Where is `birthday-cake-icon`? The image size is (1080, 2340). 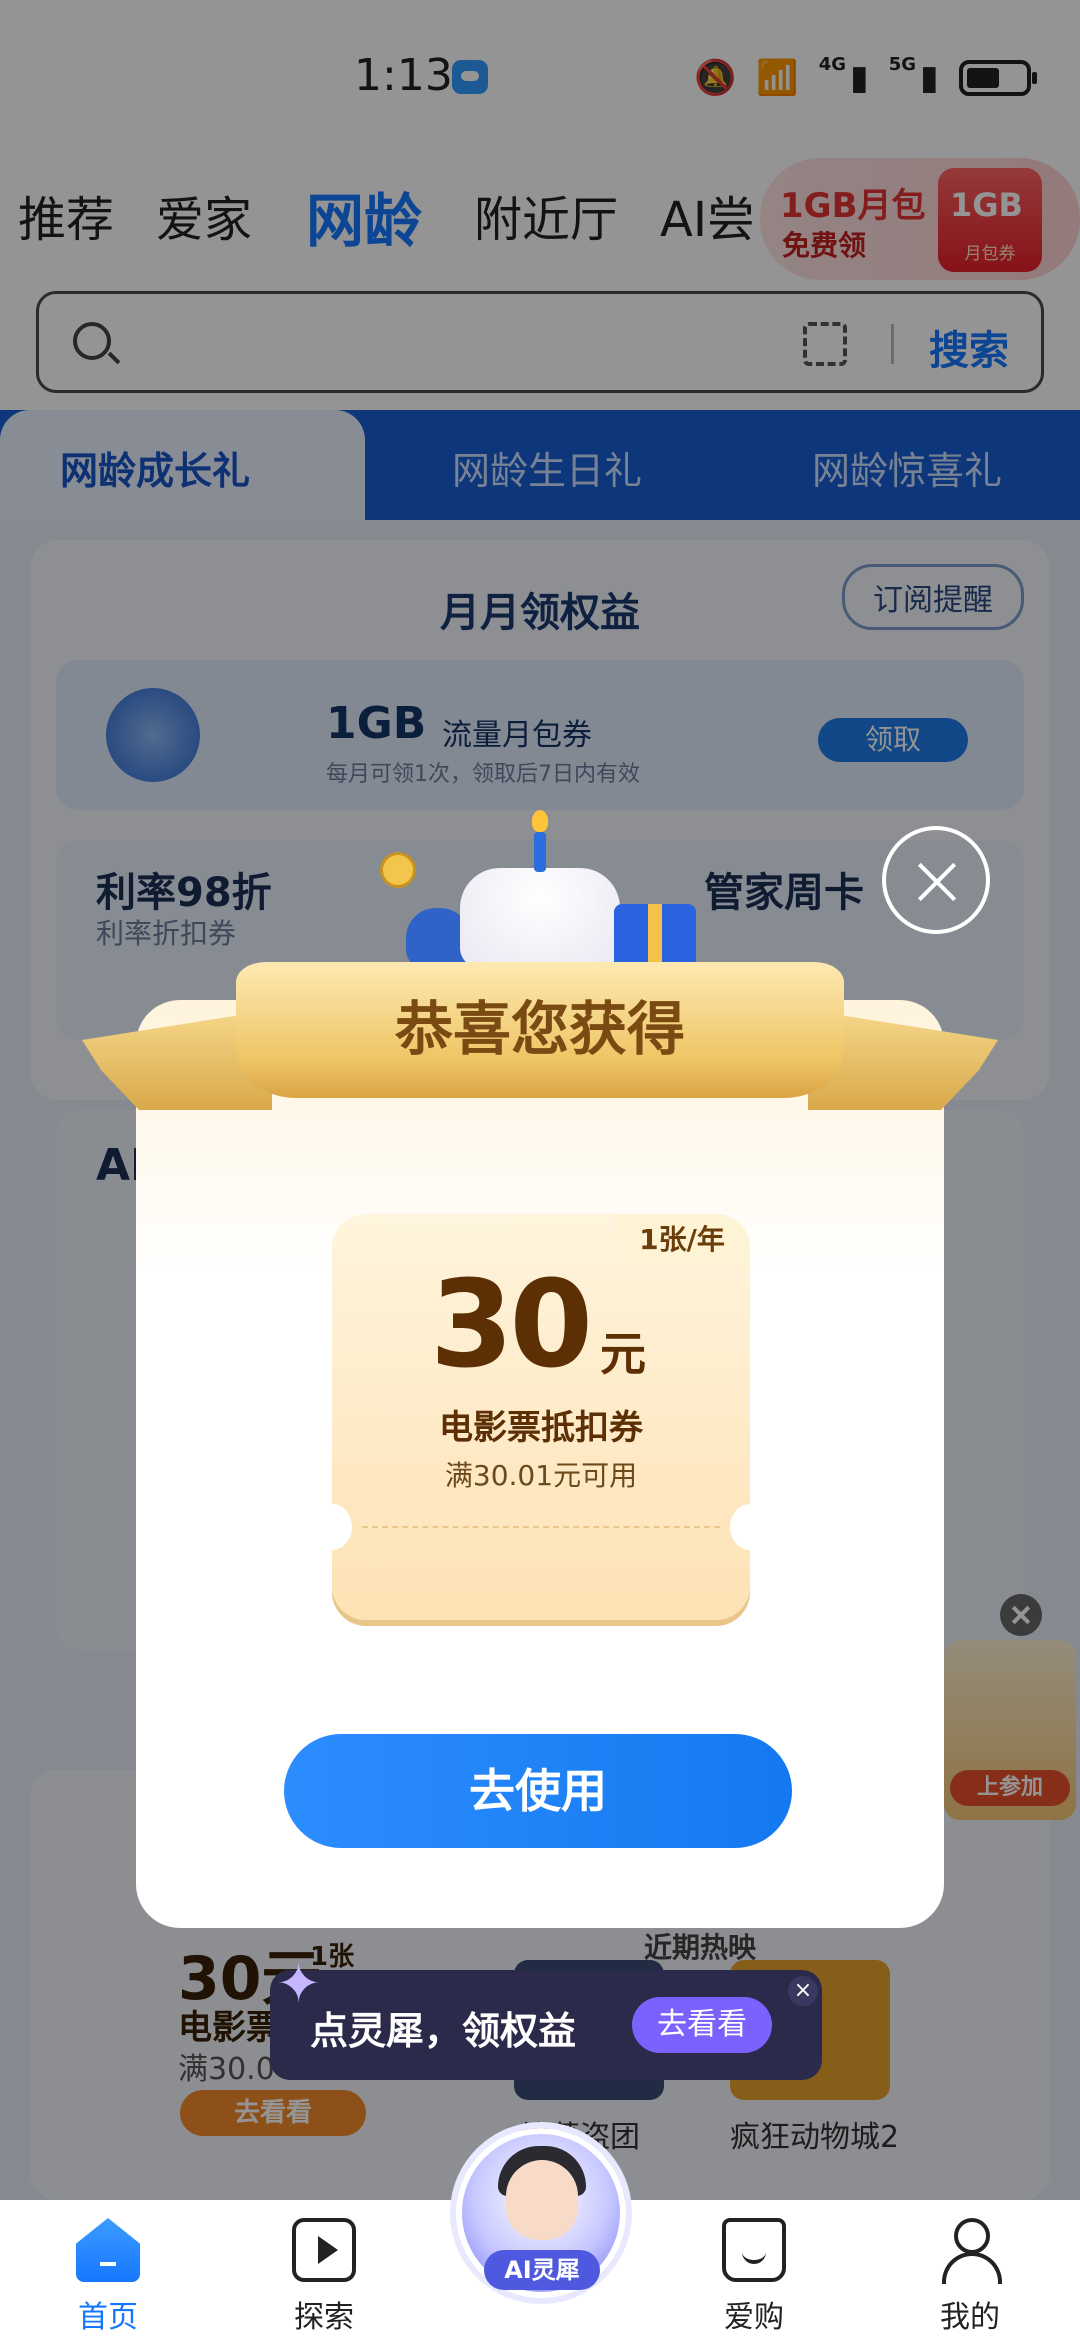
birthday-cake-icon is located at coordinates (540, 889).